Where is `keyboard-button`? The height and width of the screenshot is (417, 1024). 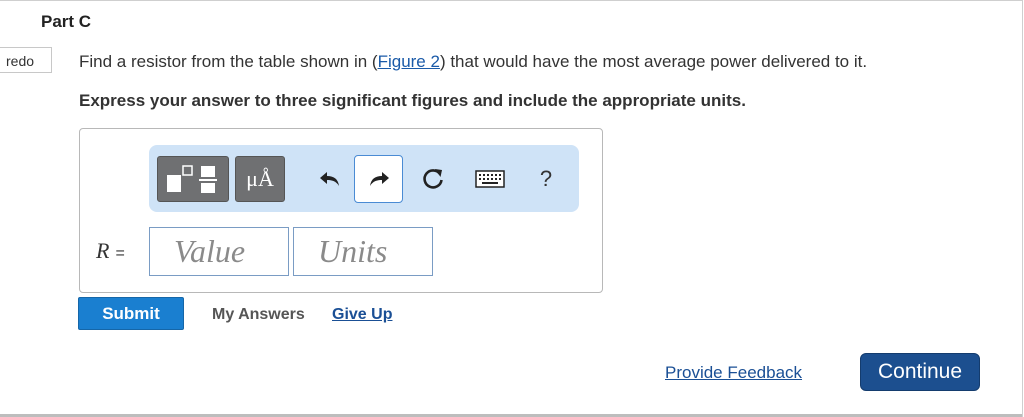
keyboard-button is located at coordinates (490, 179).